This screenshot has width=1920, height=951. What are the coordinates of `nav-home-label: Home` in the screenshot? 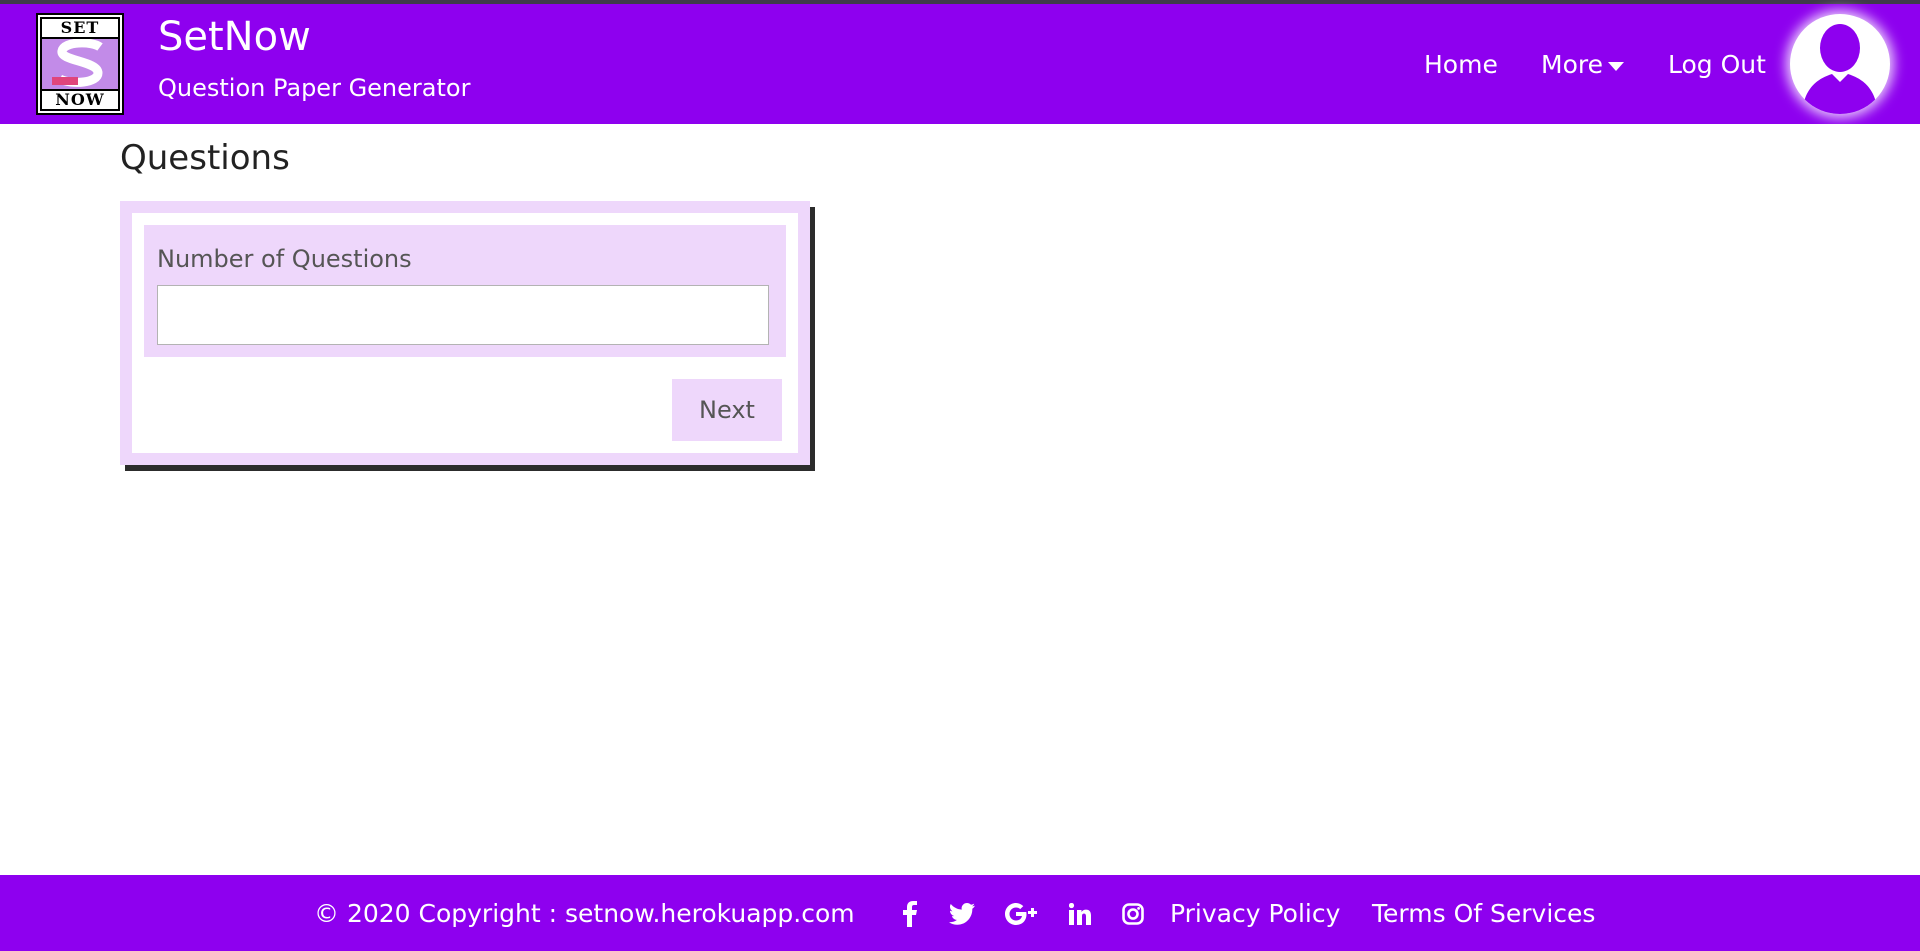 It's located at (1461, 64).